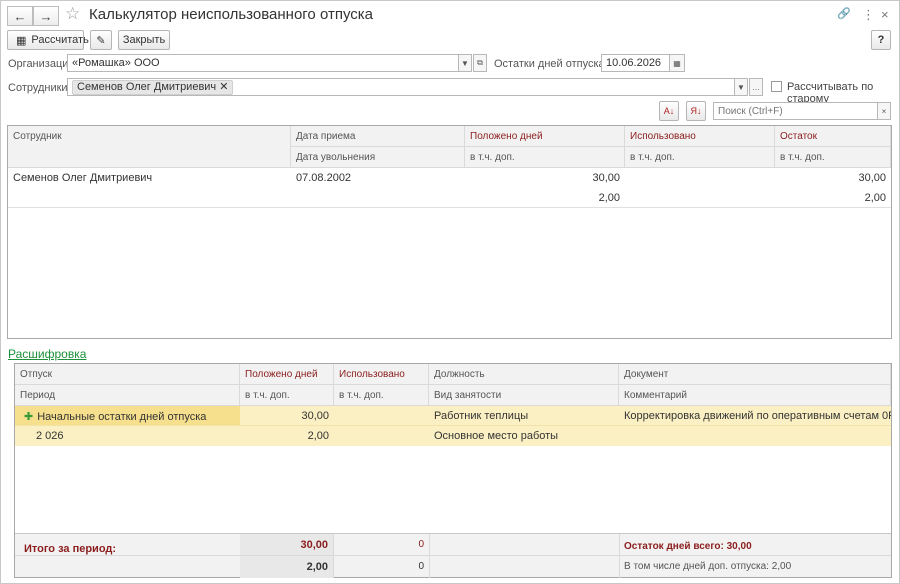 The height and width of the screenshot is (584, 900). I want to click on forward-button: →, so click(46, 16).